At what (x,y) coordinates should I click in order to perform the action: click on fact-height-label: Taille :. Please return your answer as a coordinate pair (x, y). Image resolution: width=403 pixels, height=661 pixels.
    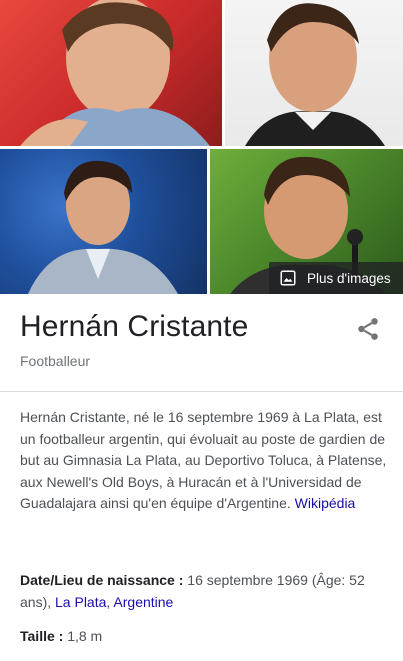
    Looking at the image, I should click on (42, 636).